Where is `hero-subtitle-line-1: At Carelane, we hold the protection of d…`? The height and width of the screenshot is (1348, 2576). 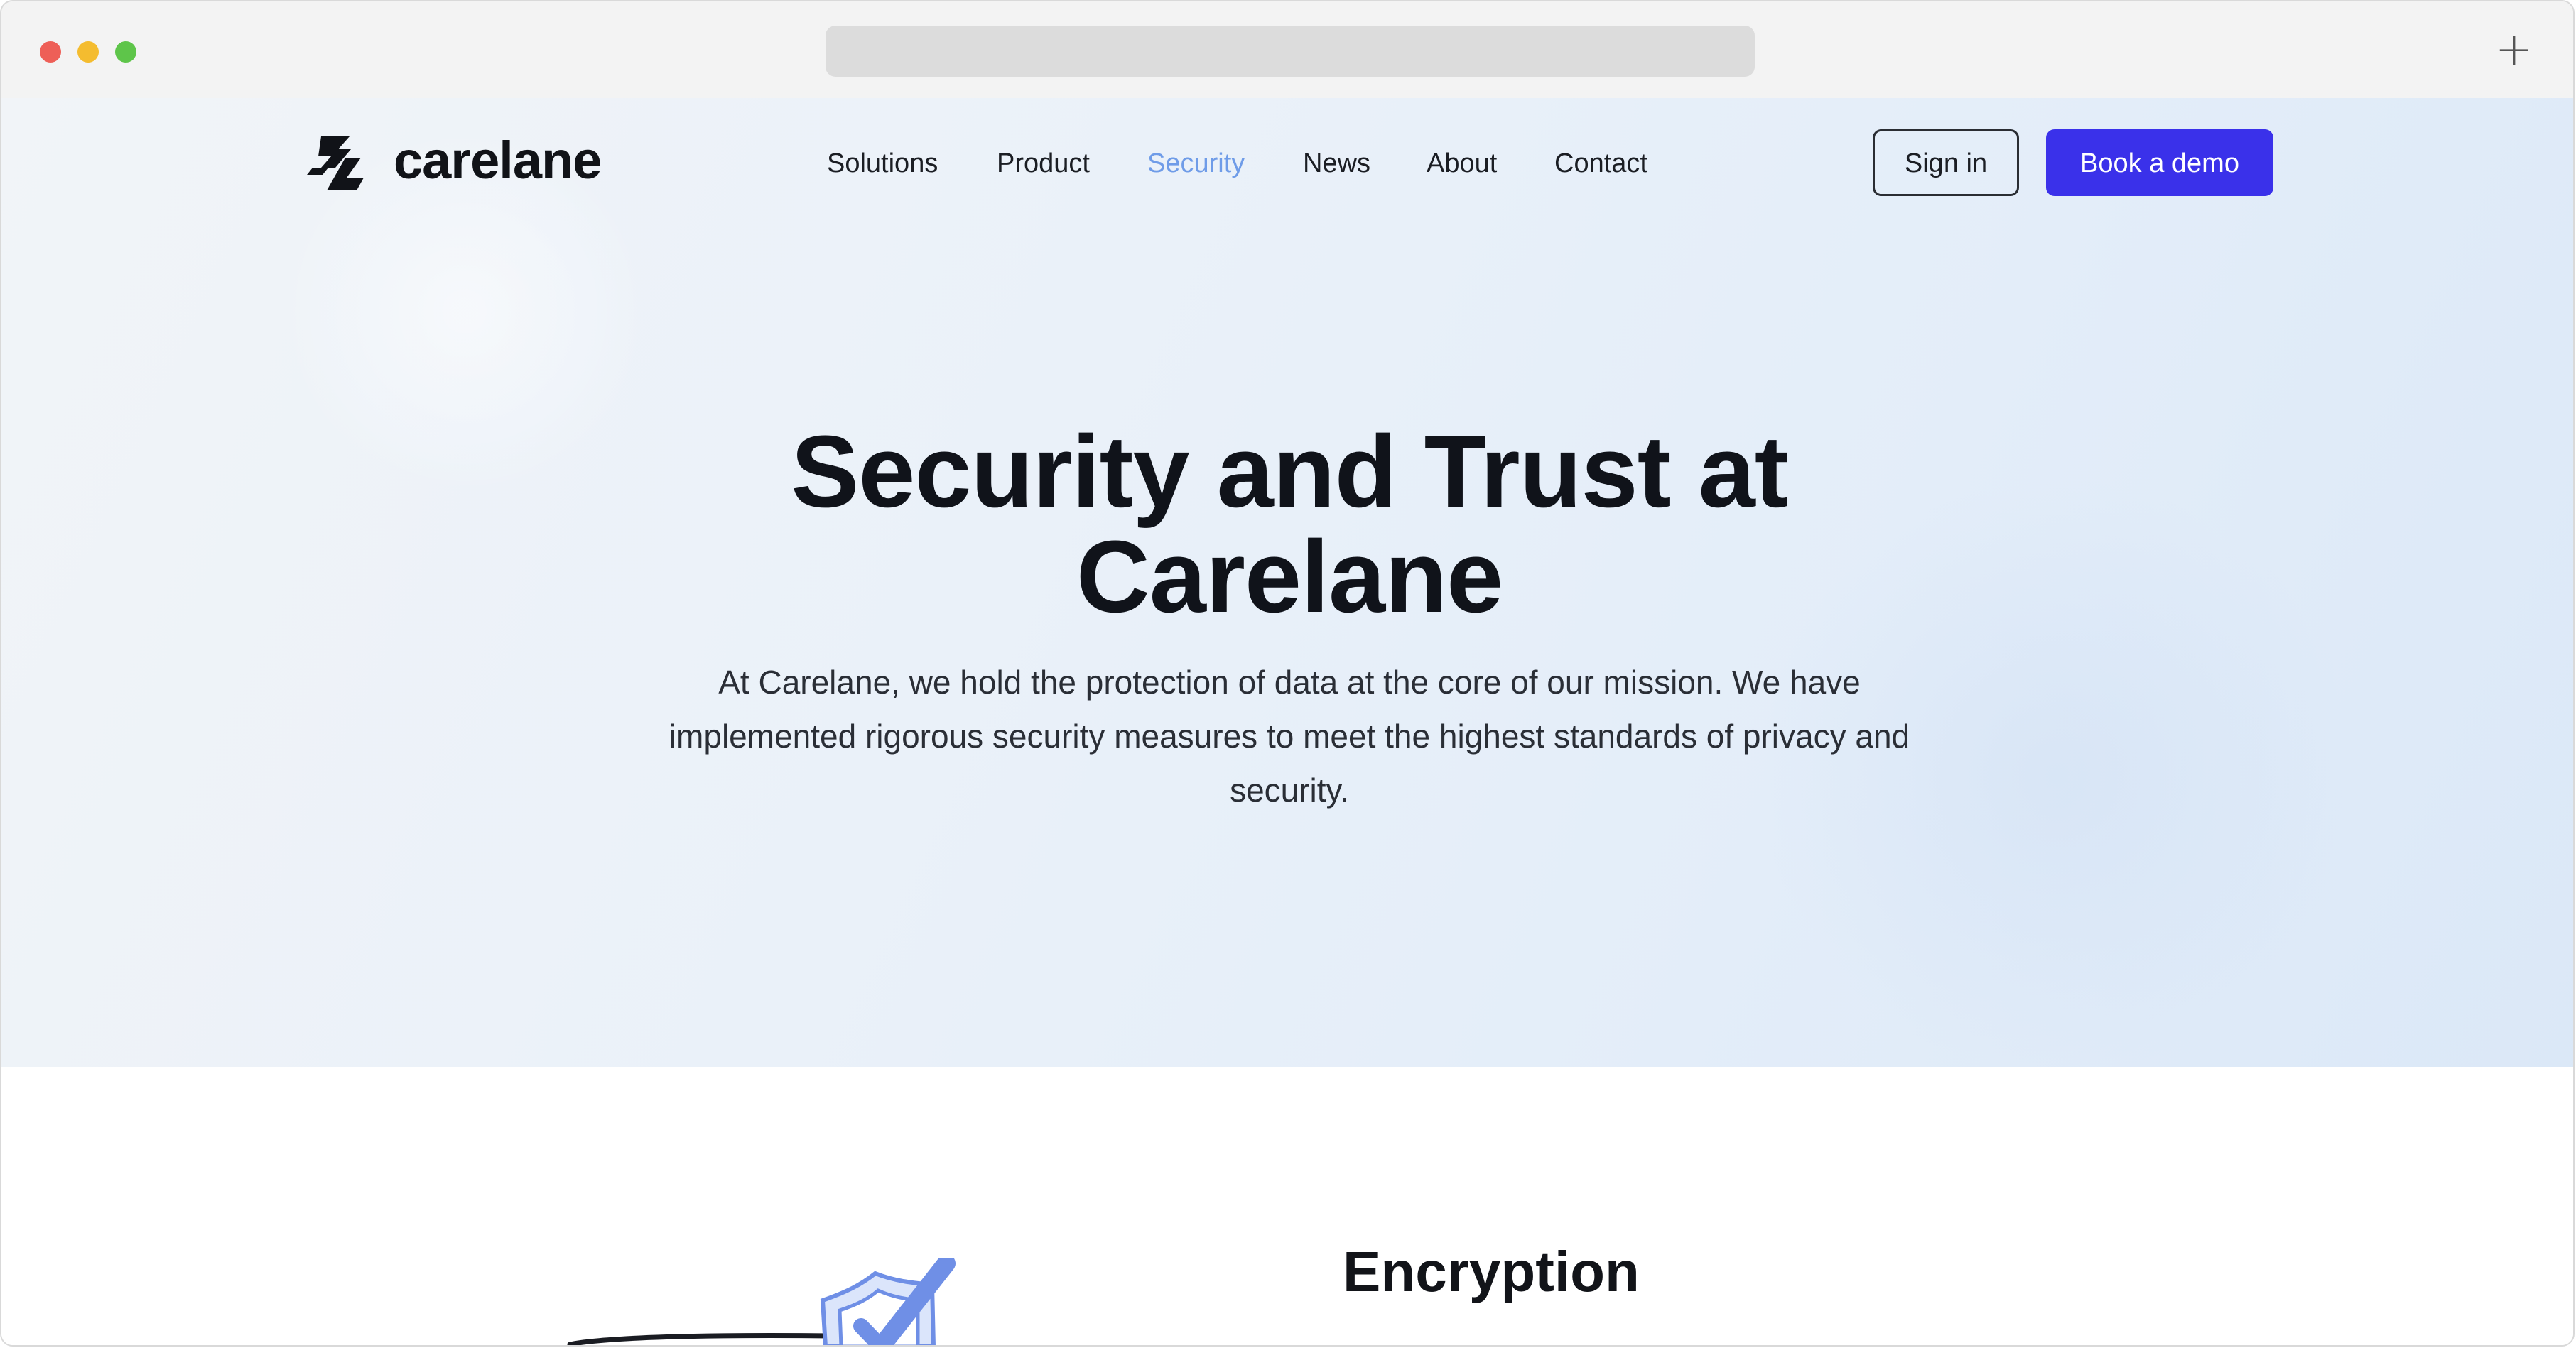 hero-subtitle-line-1: At Carelane, we hold the protection of d… is located at coordinates (1289, 682).